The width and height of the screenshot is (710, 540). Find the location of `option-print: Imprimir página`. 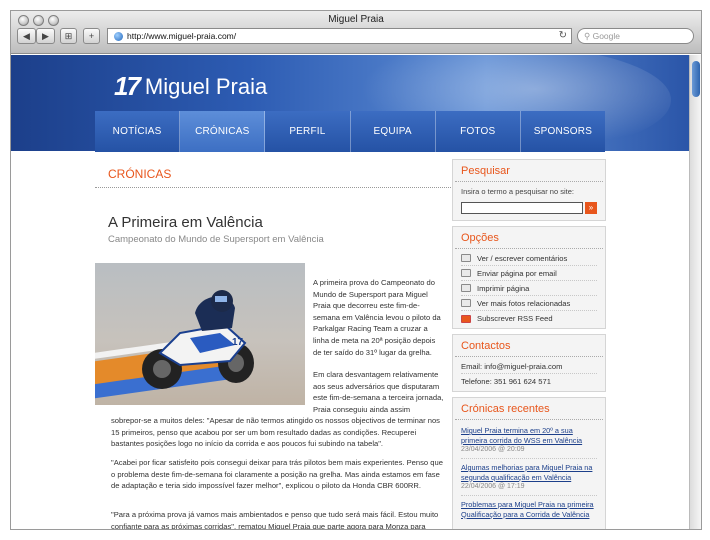

option-print: Imprimir página is located at coordinates (529, 288).